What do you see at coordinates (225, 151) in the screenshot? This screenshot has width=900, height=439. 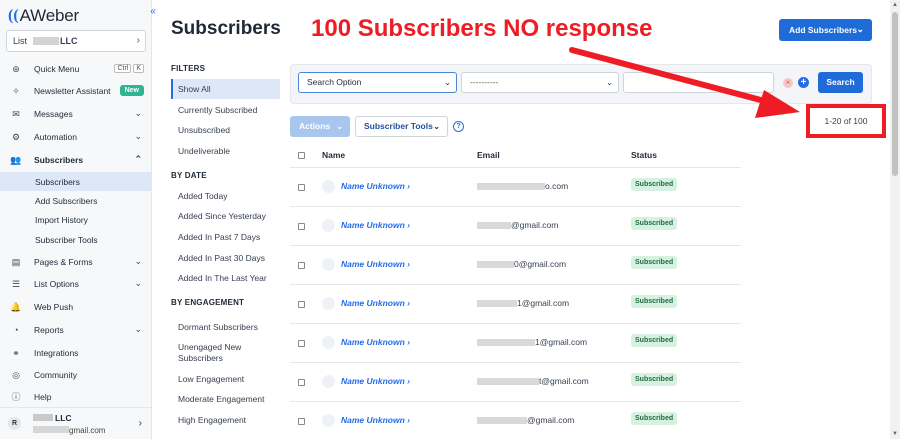 I see `filter-undeliverable: Undeliverable` at bounding box center [225, 151].